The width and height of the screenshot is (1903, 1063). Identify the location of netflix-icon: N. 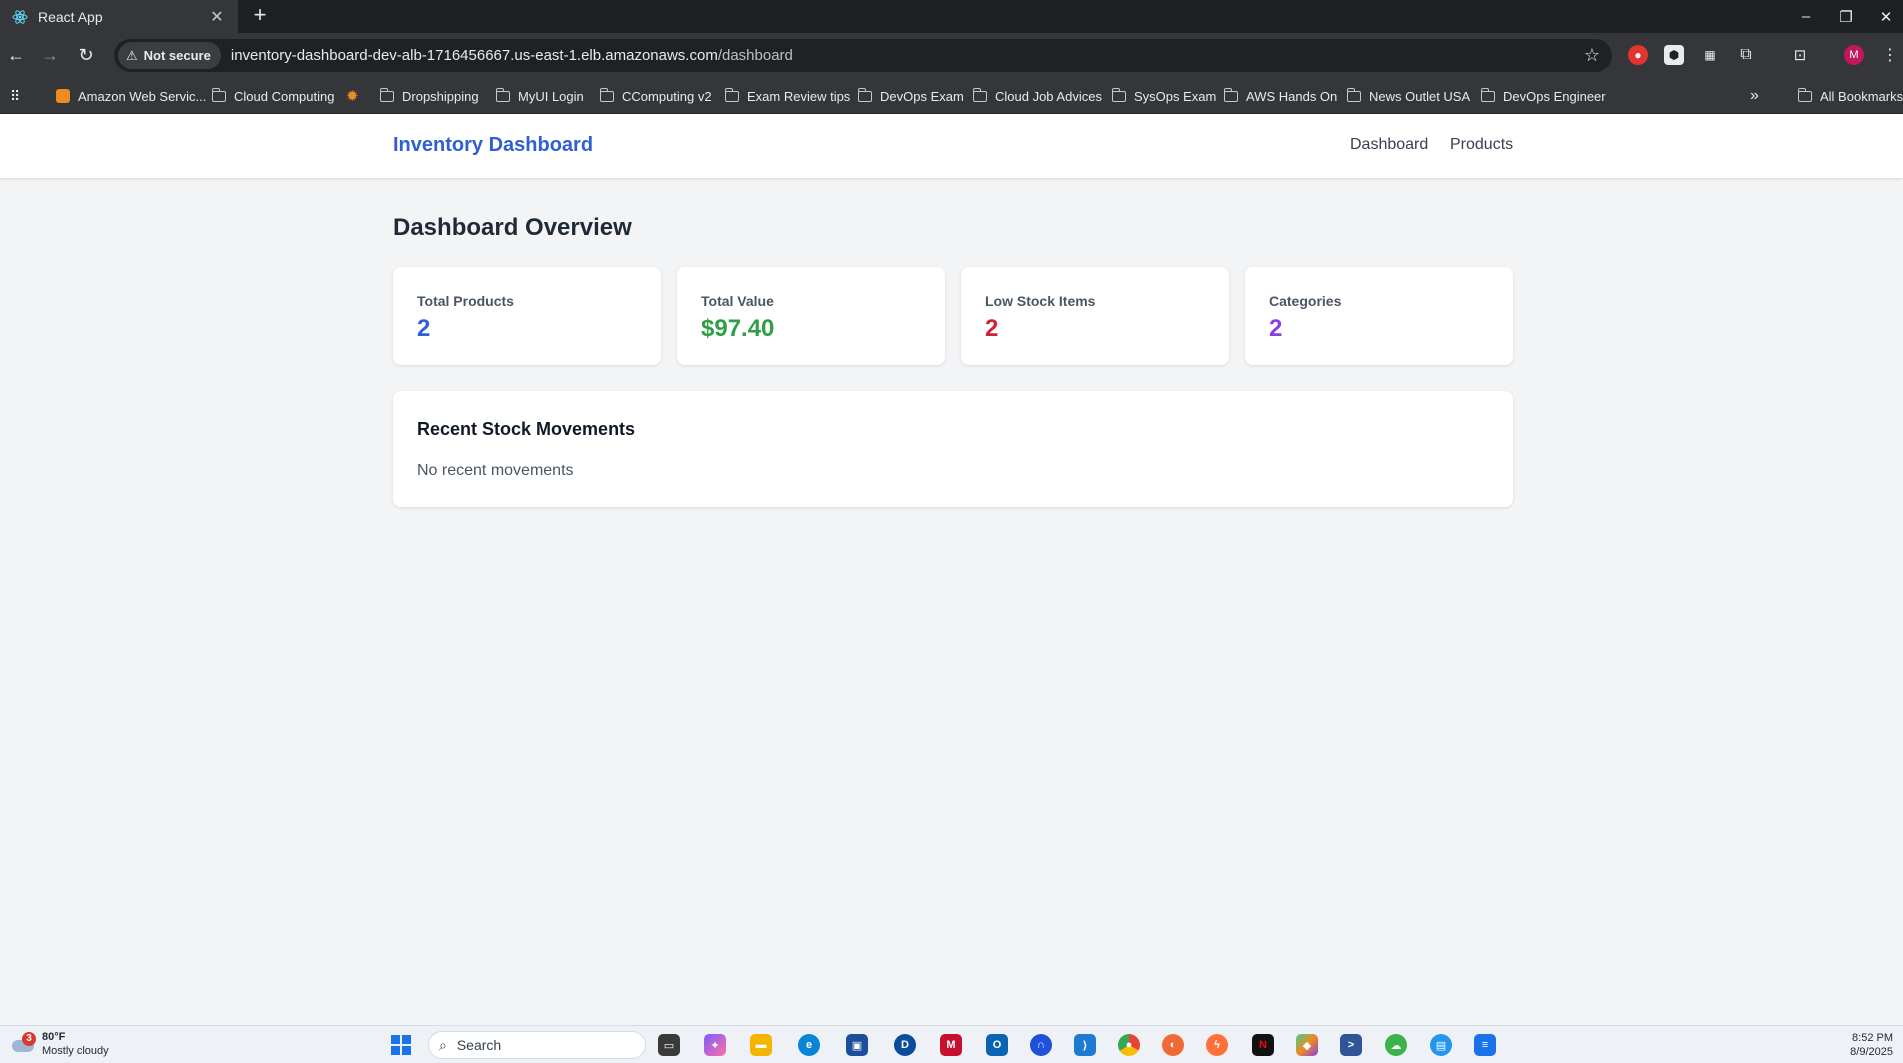
(1263, 1045).